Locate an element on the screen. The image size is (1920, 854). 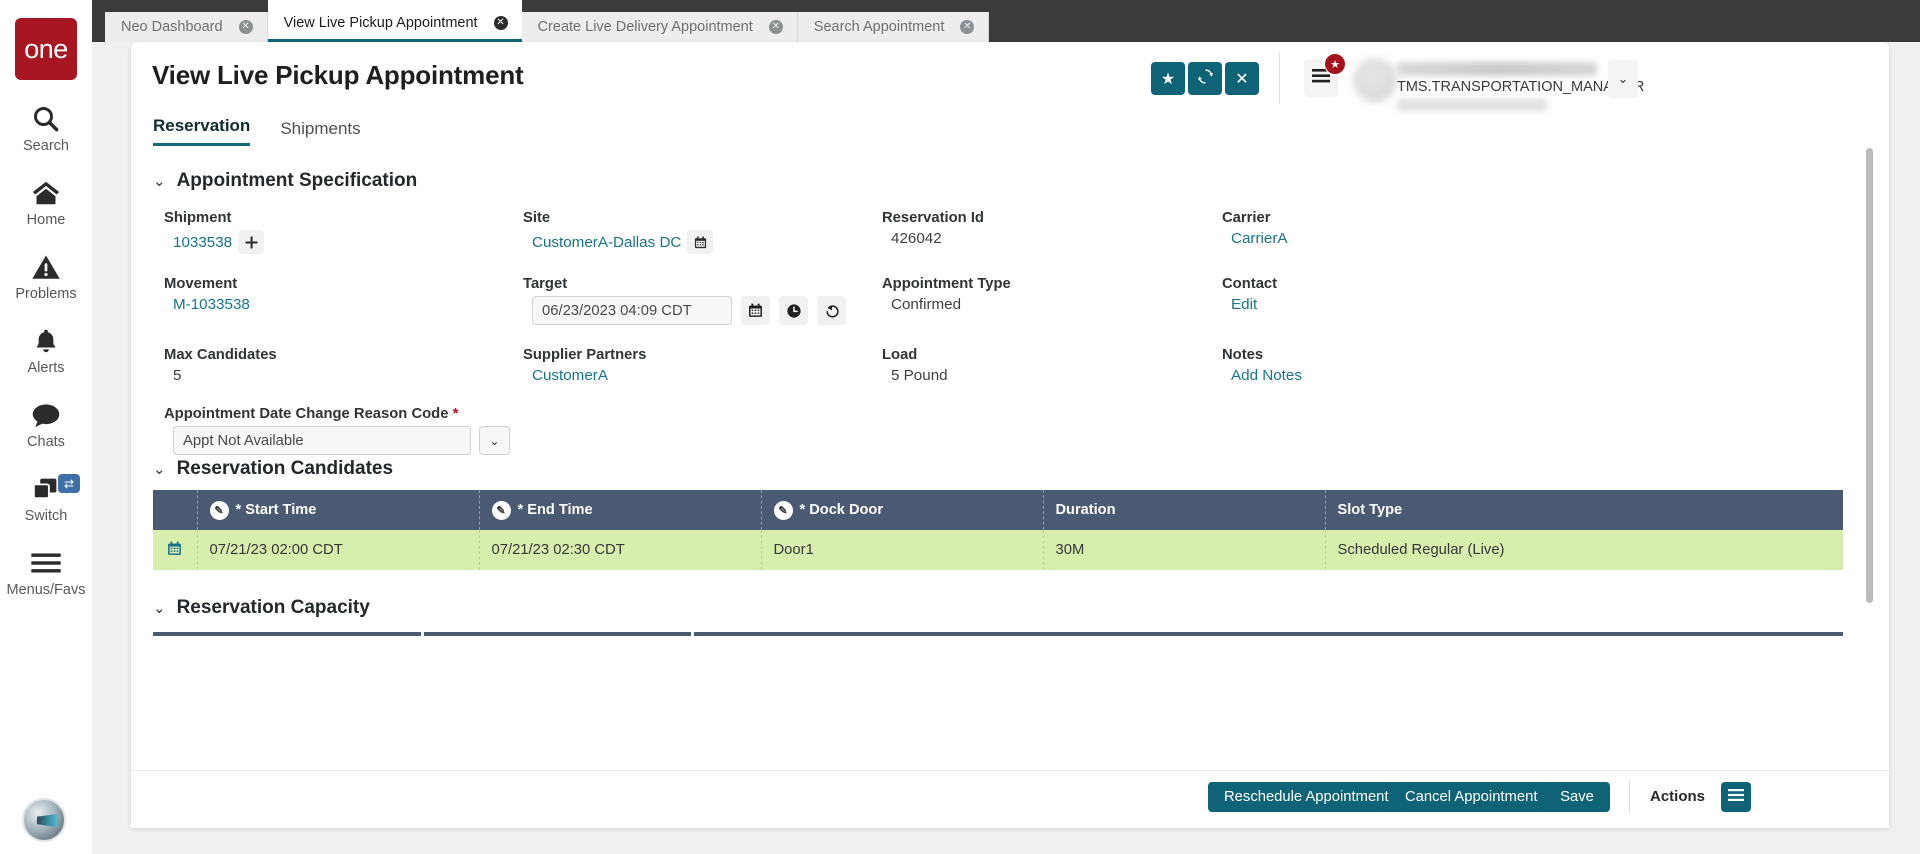
table-header-start-time: ✎ * Start Time is located at coordinates (337, 510).